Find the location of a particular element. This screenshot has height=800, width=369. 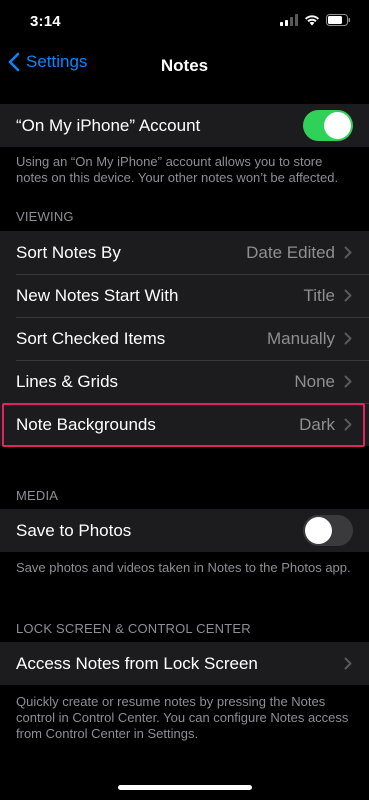

sort-notes-by-row: Sort Notes By Date Edited is located at coordinates (184, 252).